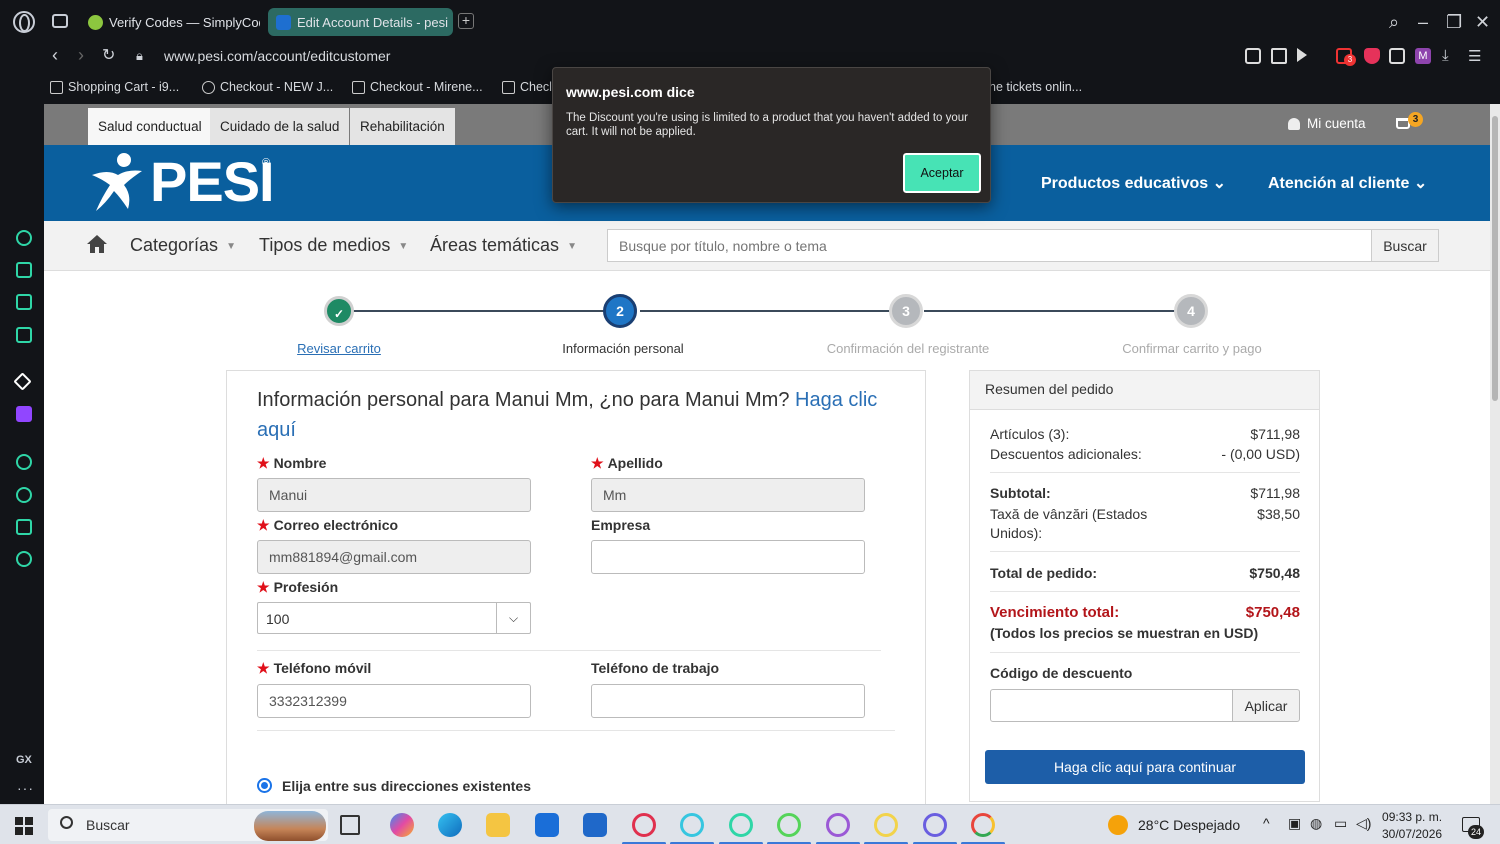  I want to click on nombre-input, so click(394, 495).